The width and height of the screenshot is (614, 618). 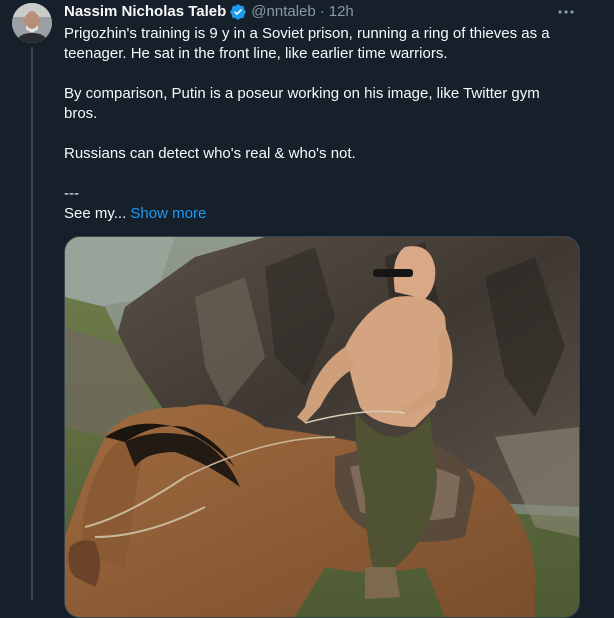 I want to click on tweet-truncated-line: See my... Show more, so click(x=316, y=214).